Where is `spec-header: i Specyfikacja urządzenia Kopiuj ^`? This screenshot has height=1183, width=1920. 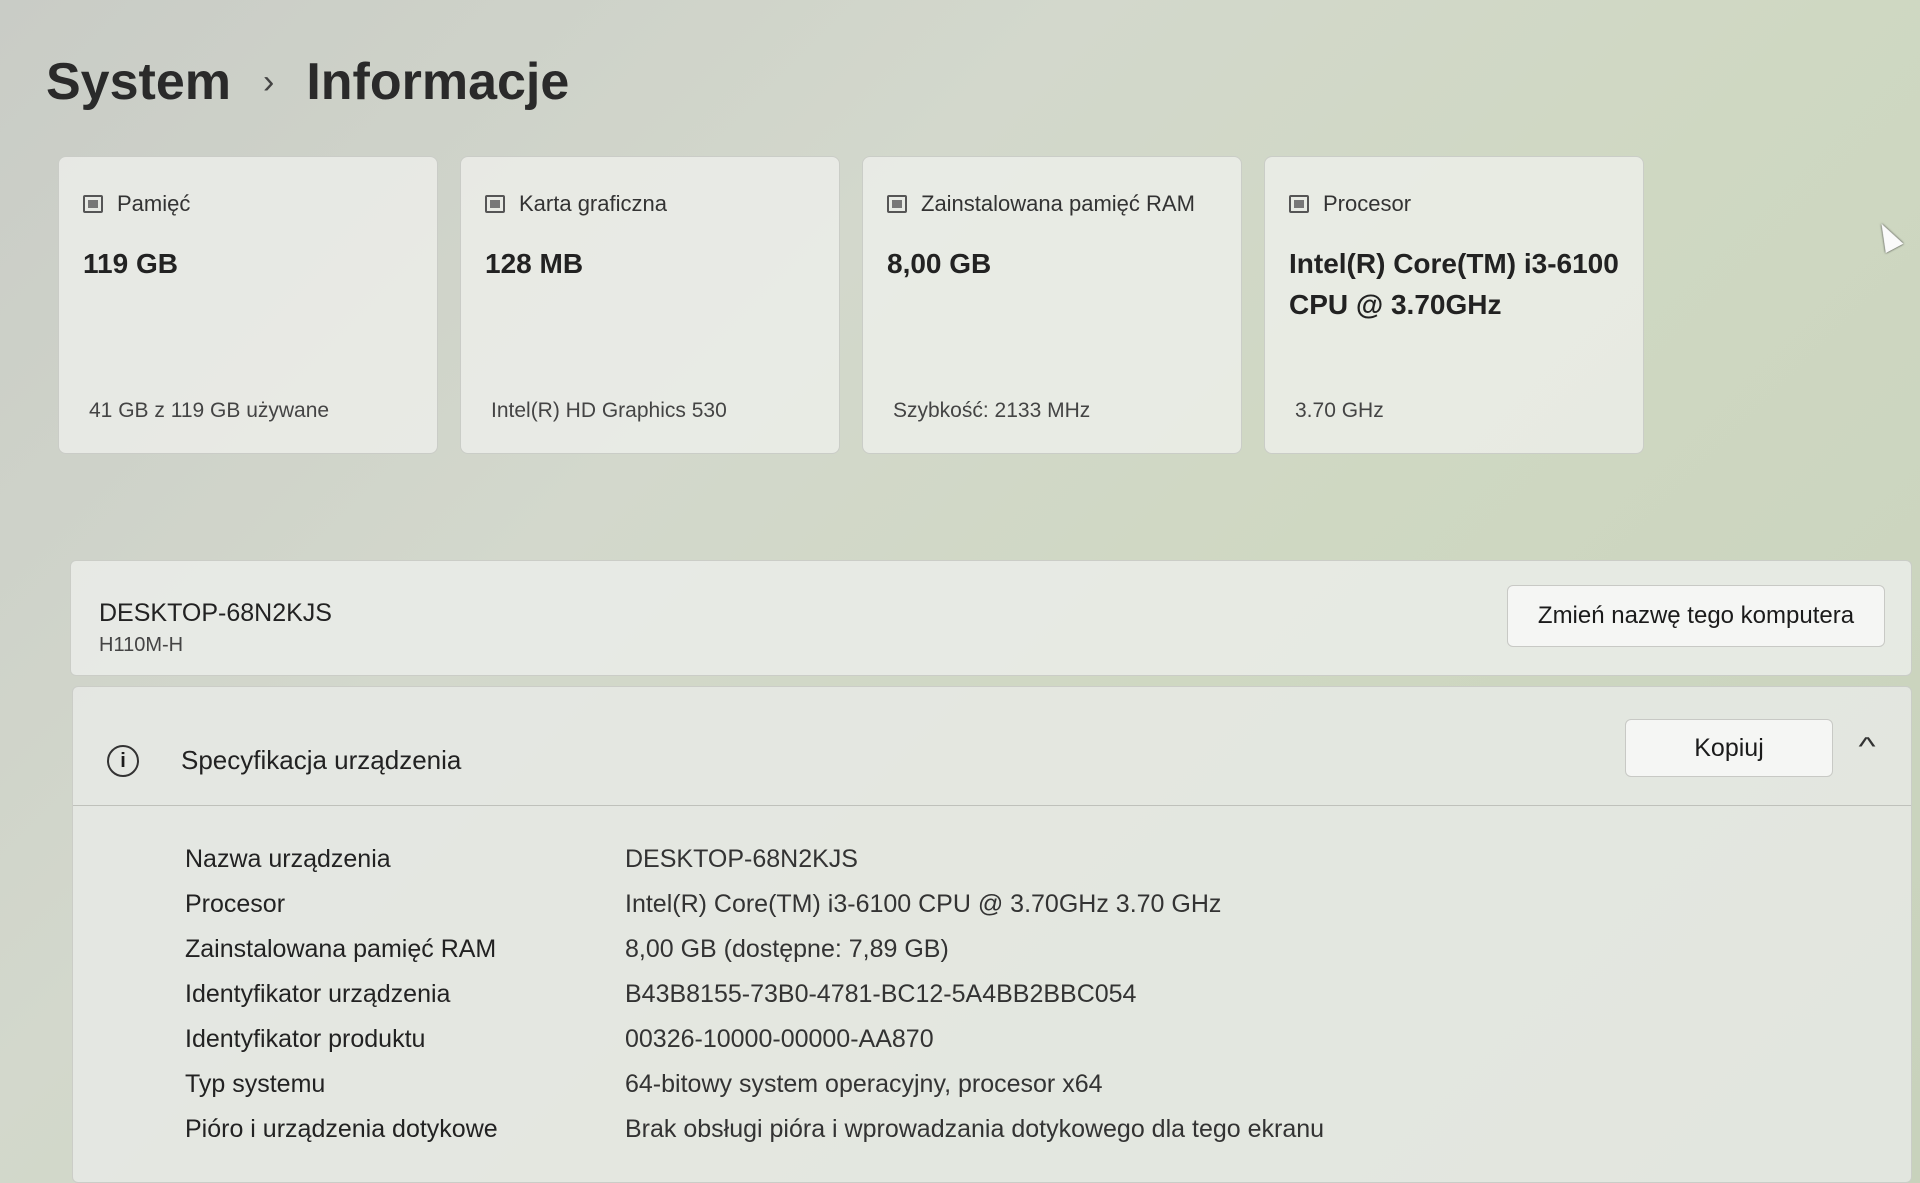
spec-header: i Specyfikacja urządzenia Kopiuj ^ is located at coordinates (992, 746).